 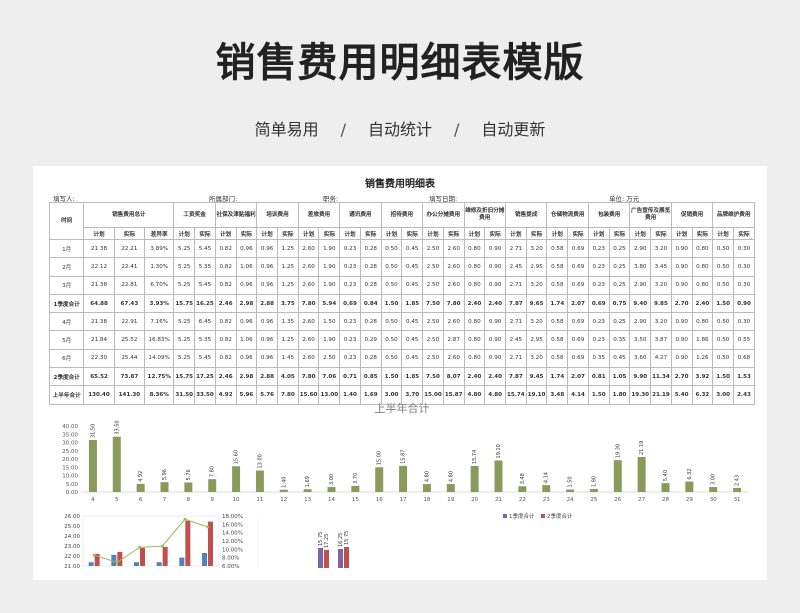 I want to click on table-cell: 0.96, so click(x=267, y=340).